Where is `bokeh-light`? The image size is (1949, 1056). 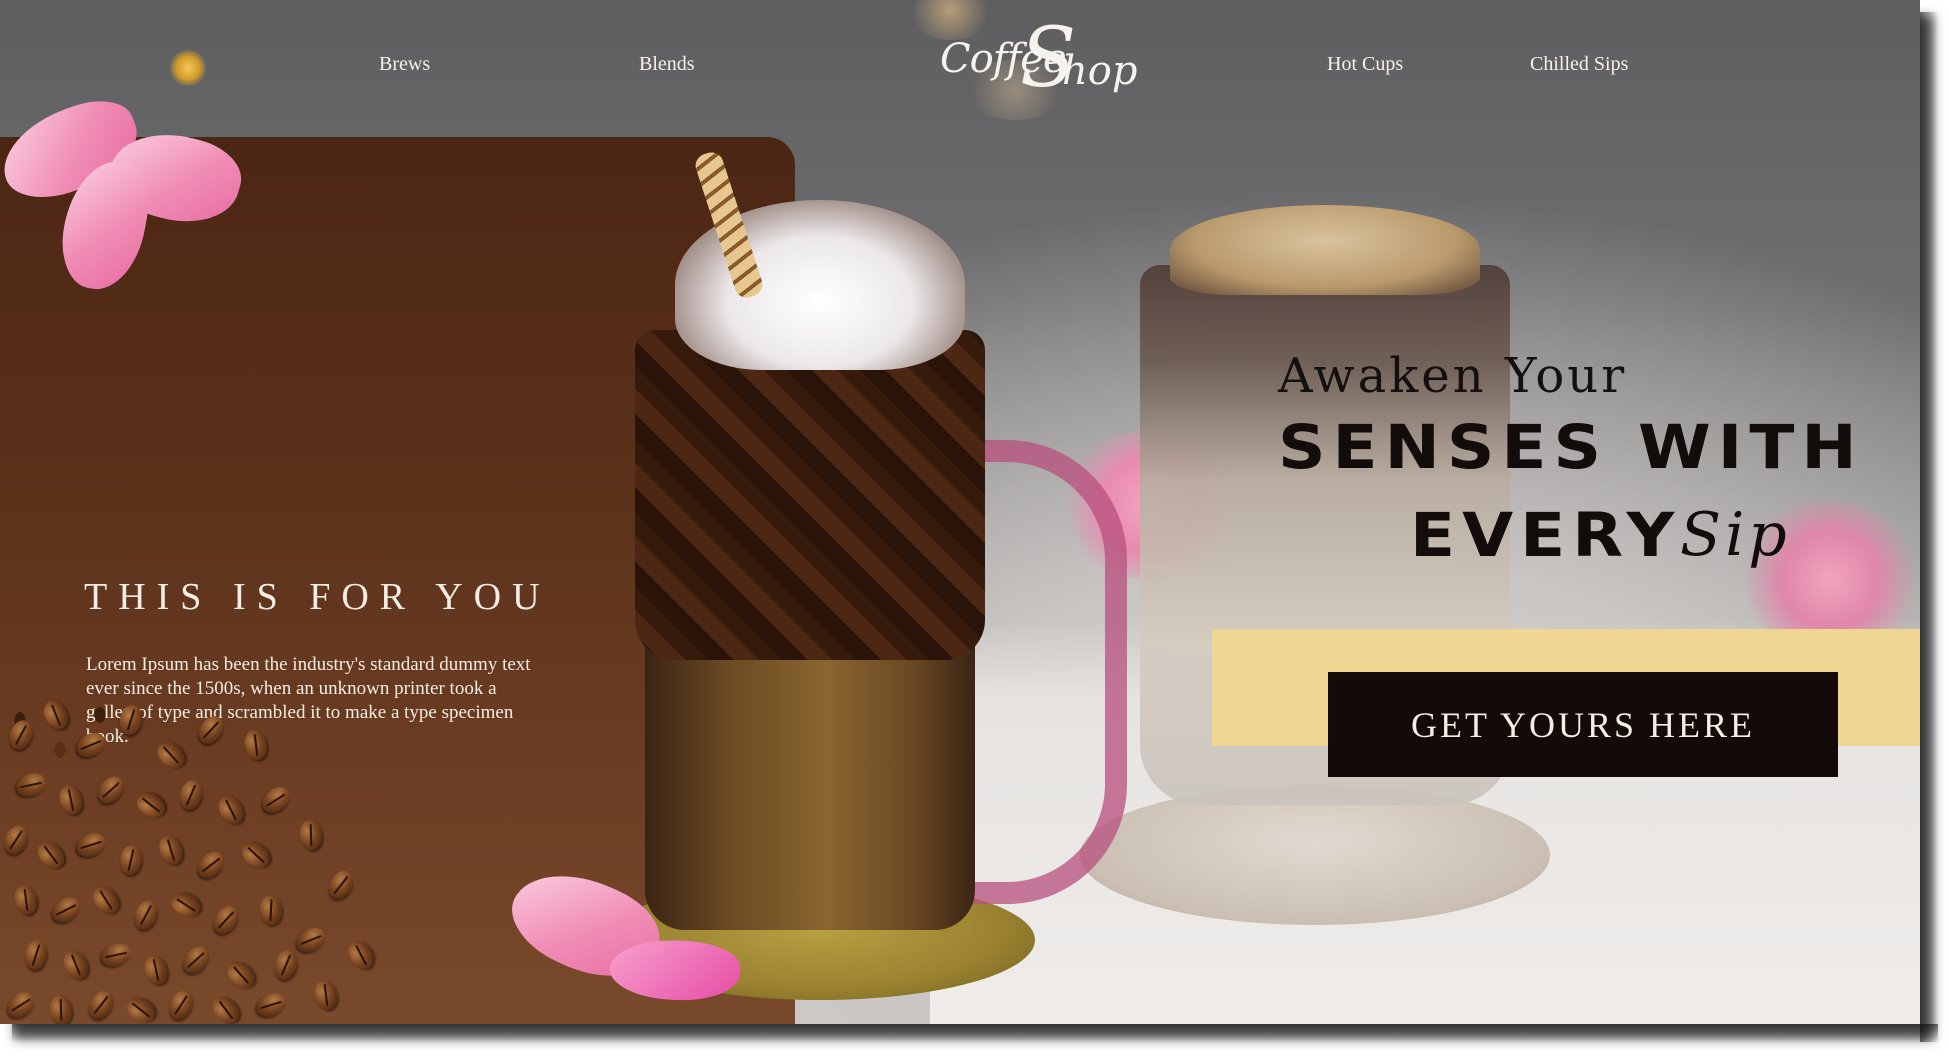
bokeh-light is located at coordinates (188, 68).